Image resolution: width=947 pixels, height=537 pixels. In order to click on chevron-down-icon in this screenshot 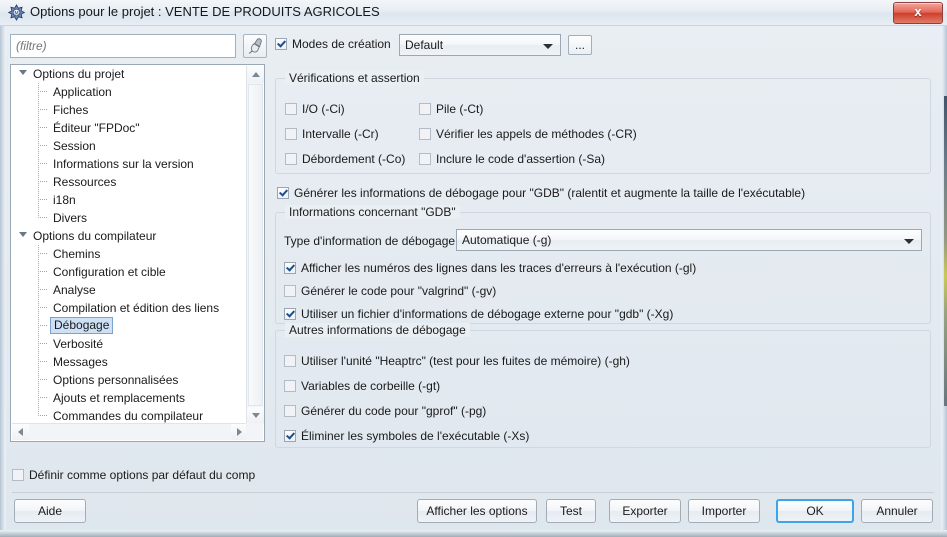, I will do `click(548, 46)`.